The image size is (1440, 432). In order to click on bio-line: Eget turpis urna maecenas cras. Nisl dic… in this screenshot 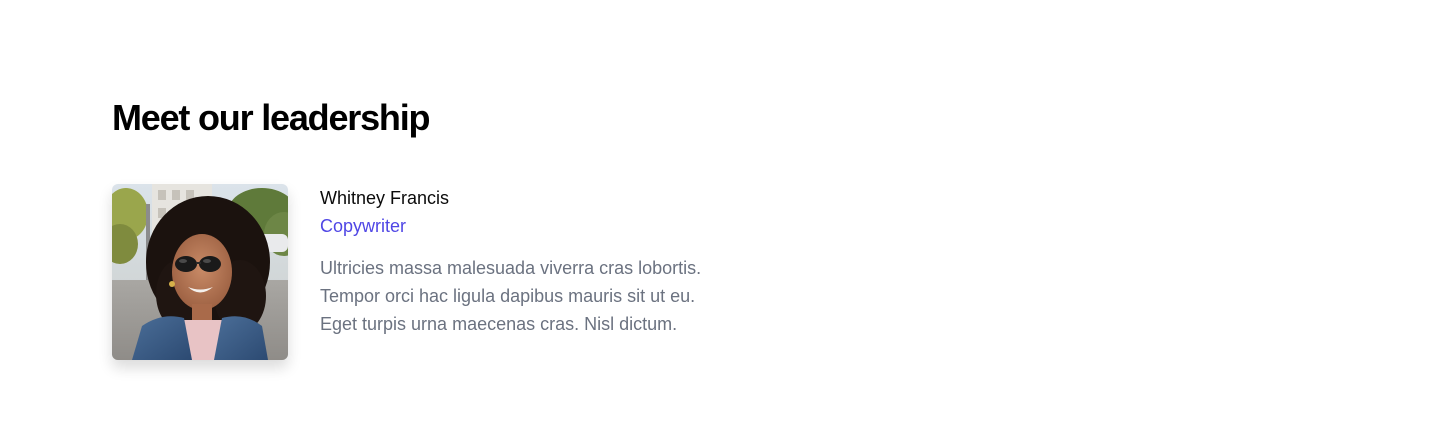, I will do `click(499, 324)`.